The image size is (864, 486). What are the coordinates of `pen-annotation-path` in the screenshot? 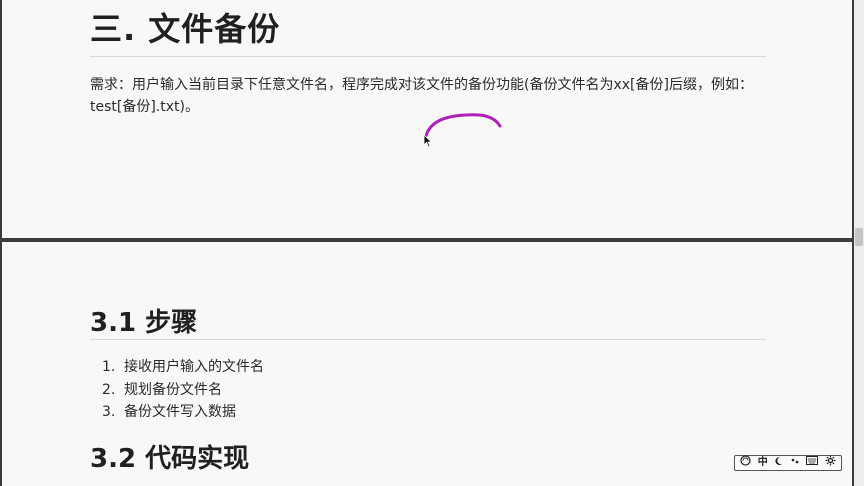 It's located at (463, 125).